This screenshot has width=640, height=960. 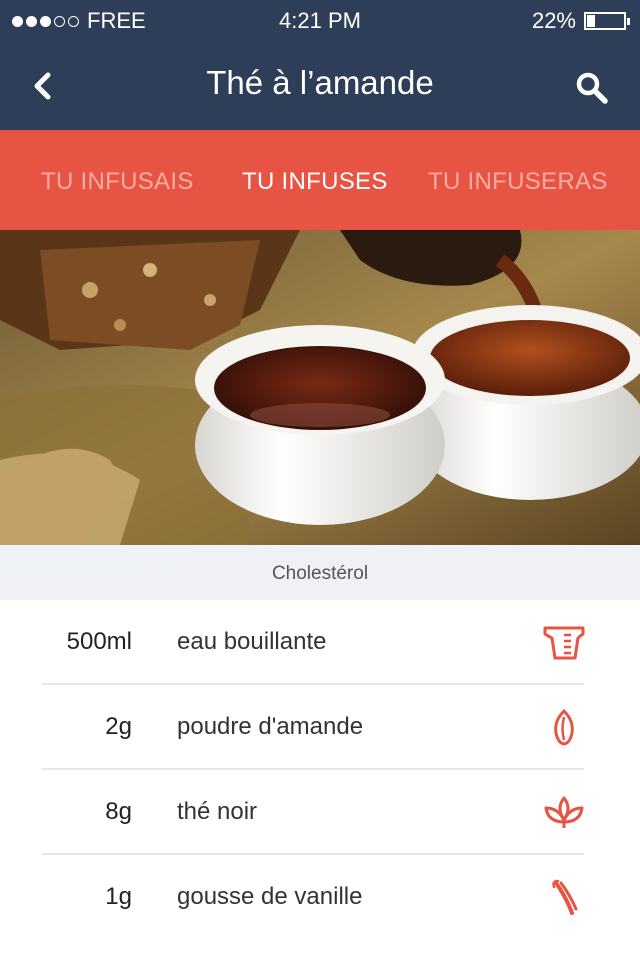 What do you see at coordinates (564, 812) in the screenshot?
I see `tea-leaf-icon` at bounding box center [564, 812].